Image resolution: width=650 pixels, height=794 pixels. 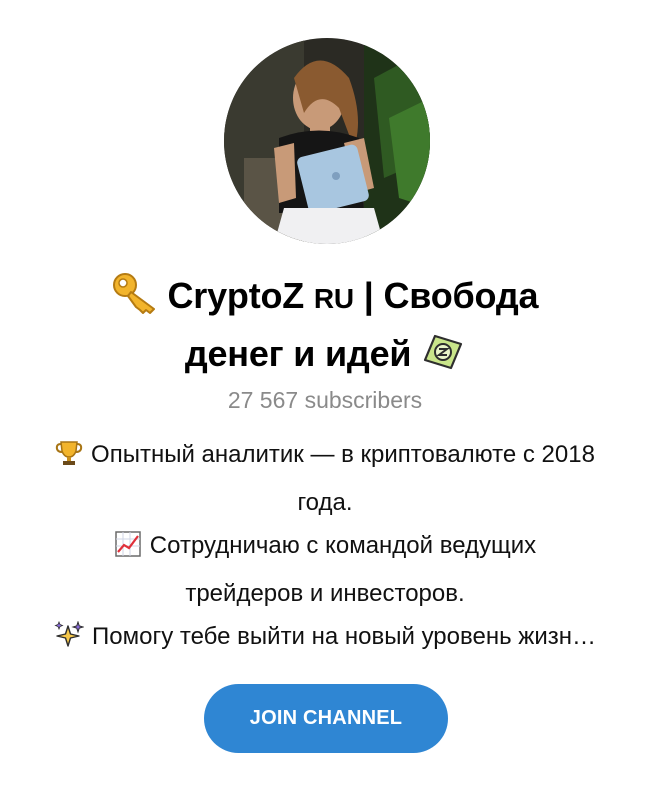 What do you see at coordinates (325, 328) in the screenshot?
I see `channel-title: CryptoZ RU | Свобода денег и идей` at bounding box center [325, 328].